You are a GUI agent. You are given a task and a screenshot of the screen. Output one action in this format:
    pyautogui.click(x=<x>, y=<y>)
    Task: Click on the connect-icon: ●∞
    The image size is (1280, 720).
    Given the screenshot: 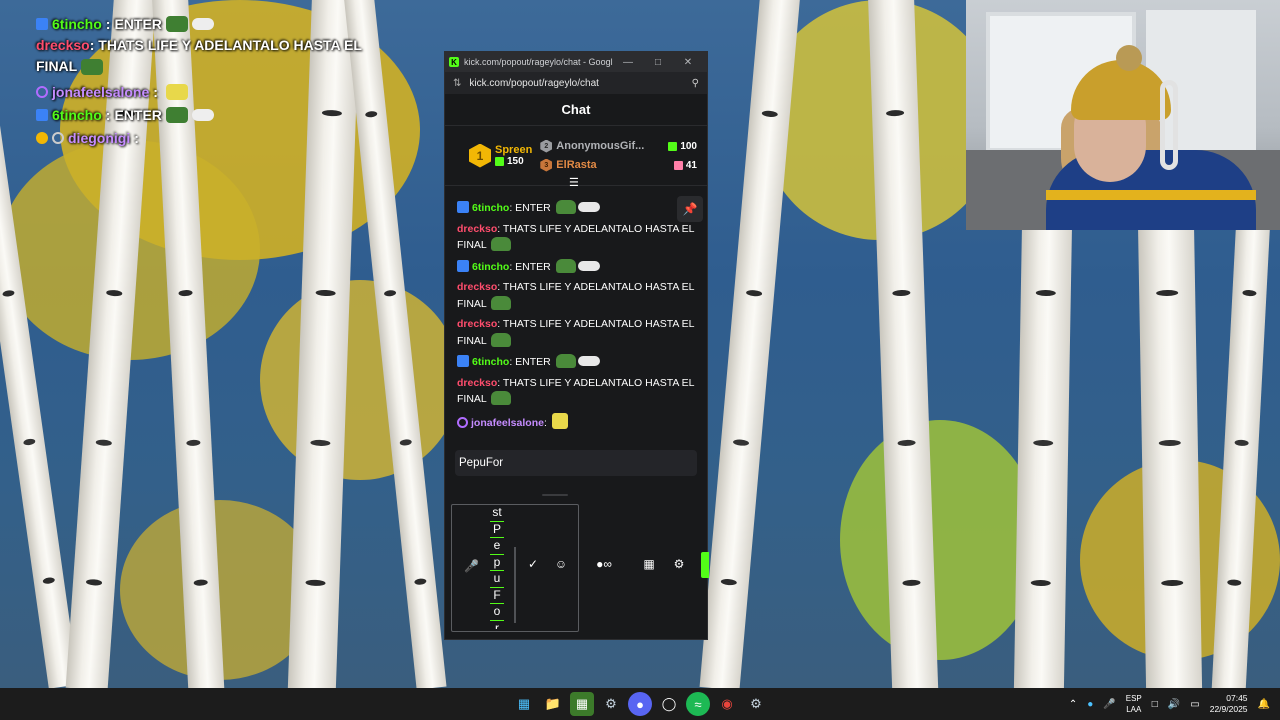 What is the action you would take?
    pyautogui.click(x=604, y=564)
    